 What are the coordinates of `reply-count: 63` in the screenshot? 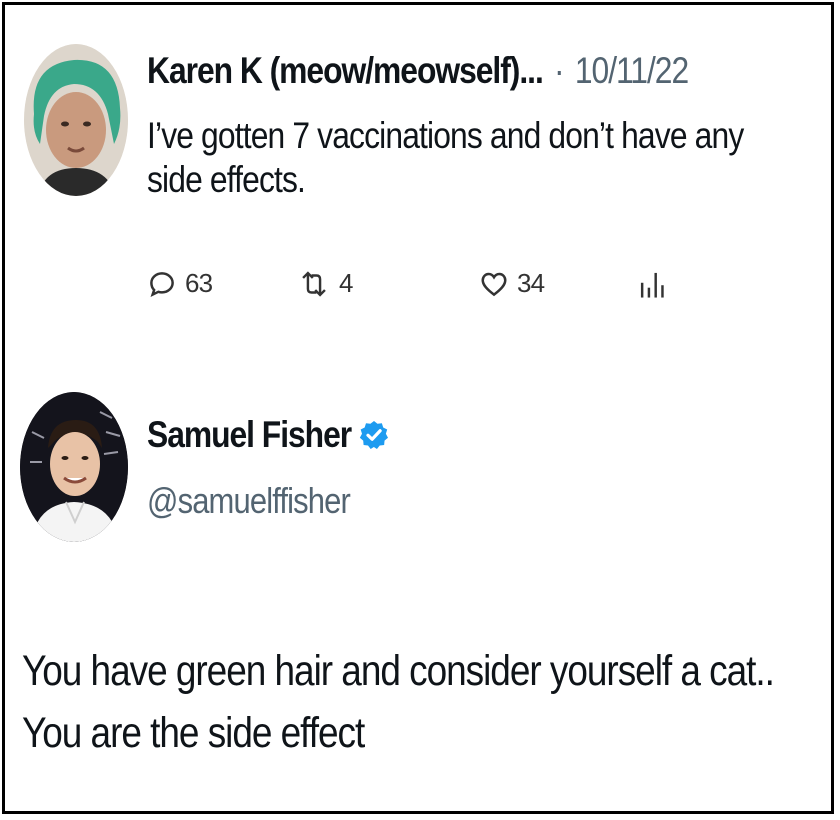 It's located at (199, 283).